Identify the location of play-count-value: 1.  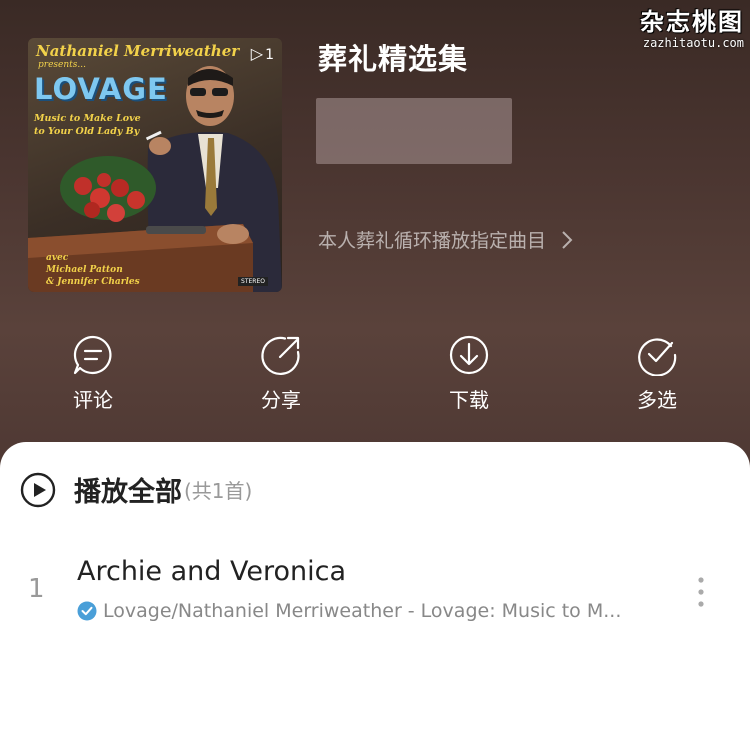
(269, 55).